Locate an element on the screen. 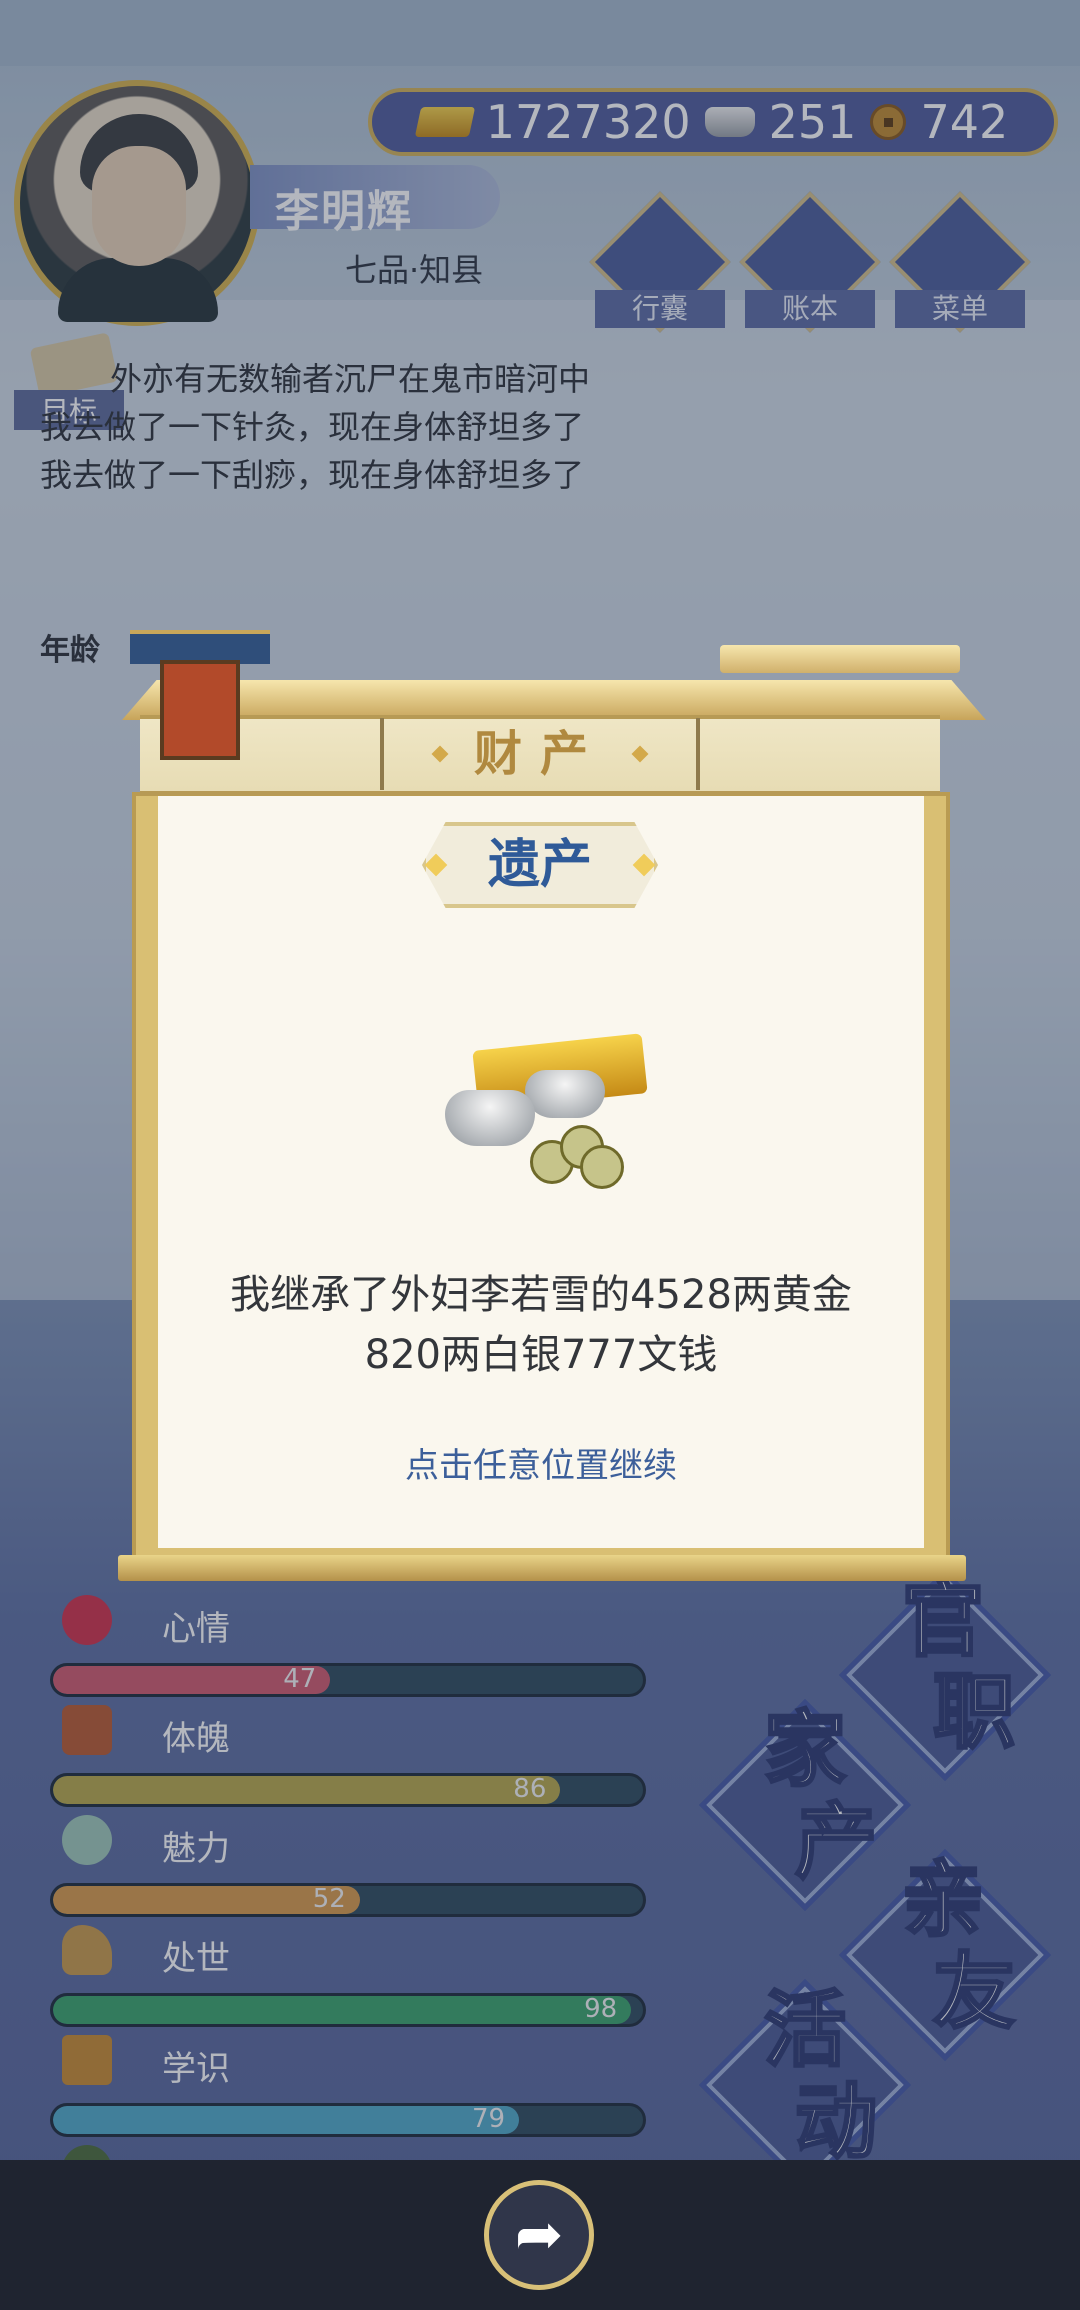 This screenshot has width=1080, height=2310. share-arrow-icon: ➦ is located at coordinates (539, 2235).